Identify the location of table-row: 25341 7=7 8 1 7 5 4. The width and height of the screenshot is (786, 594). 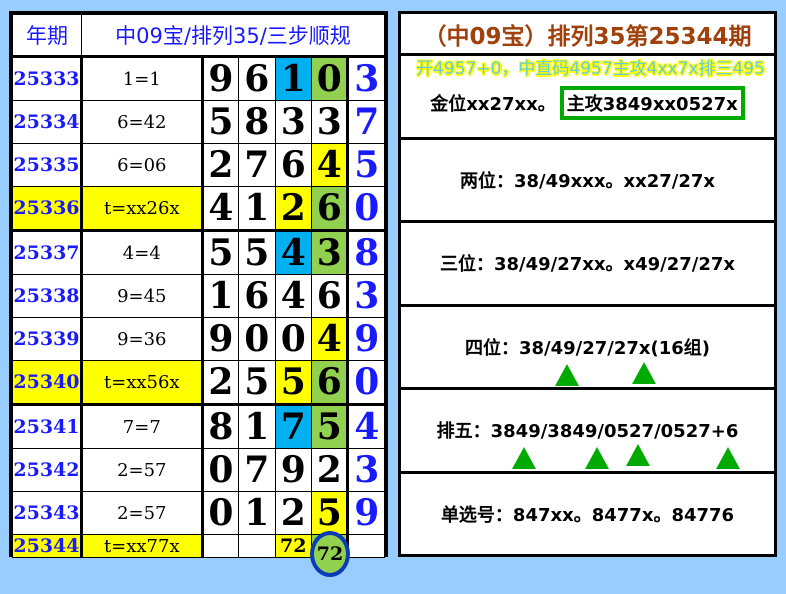
(198, 426).